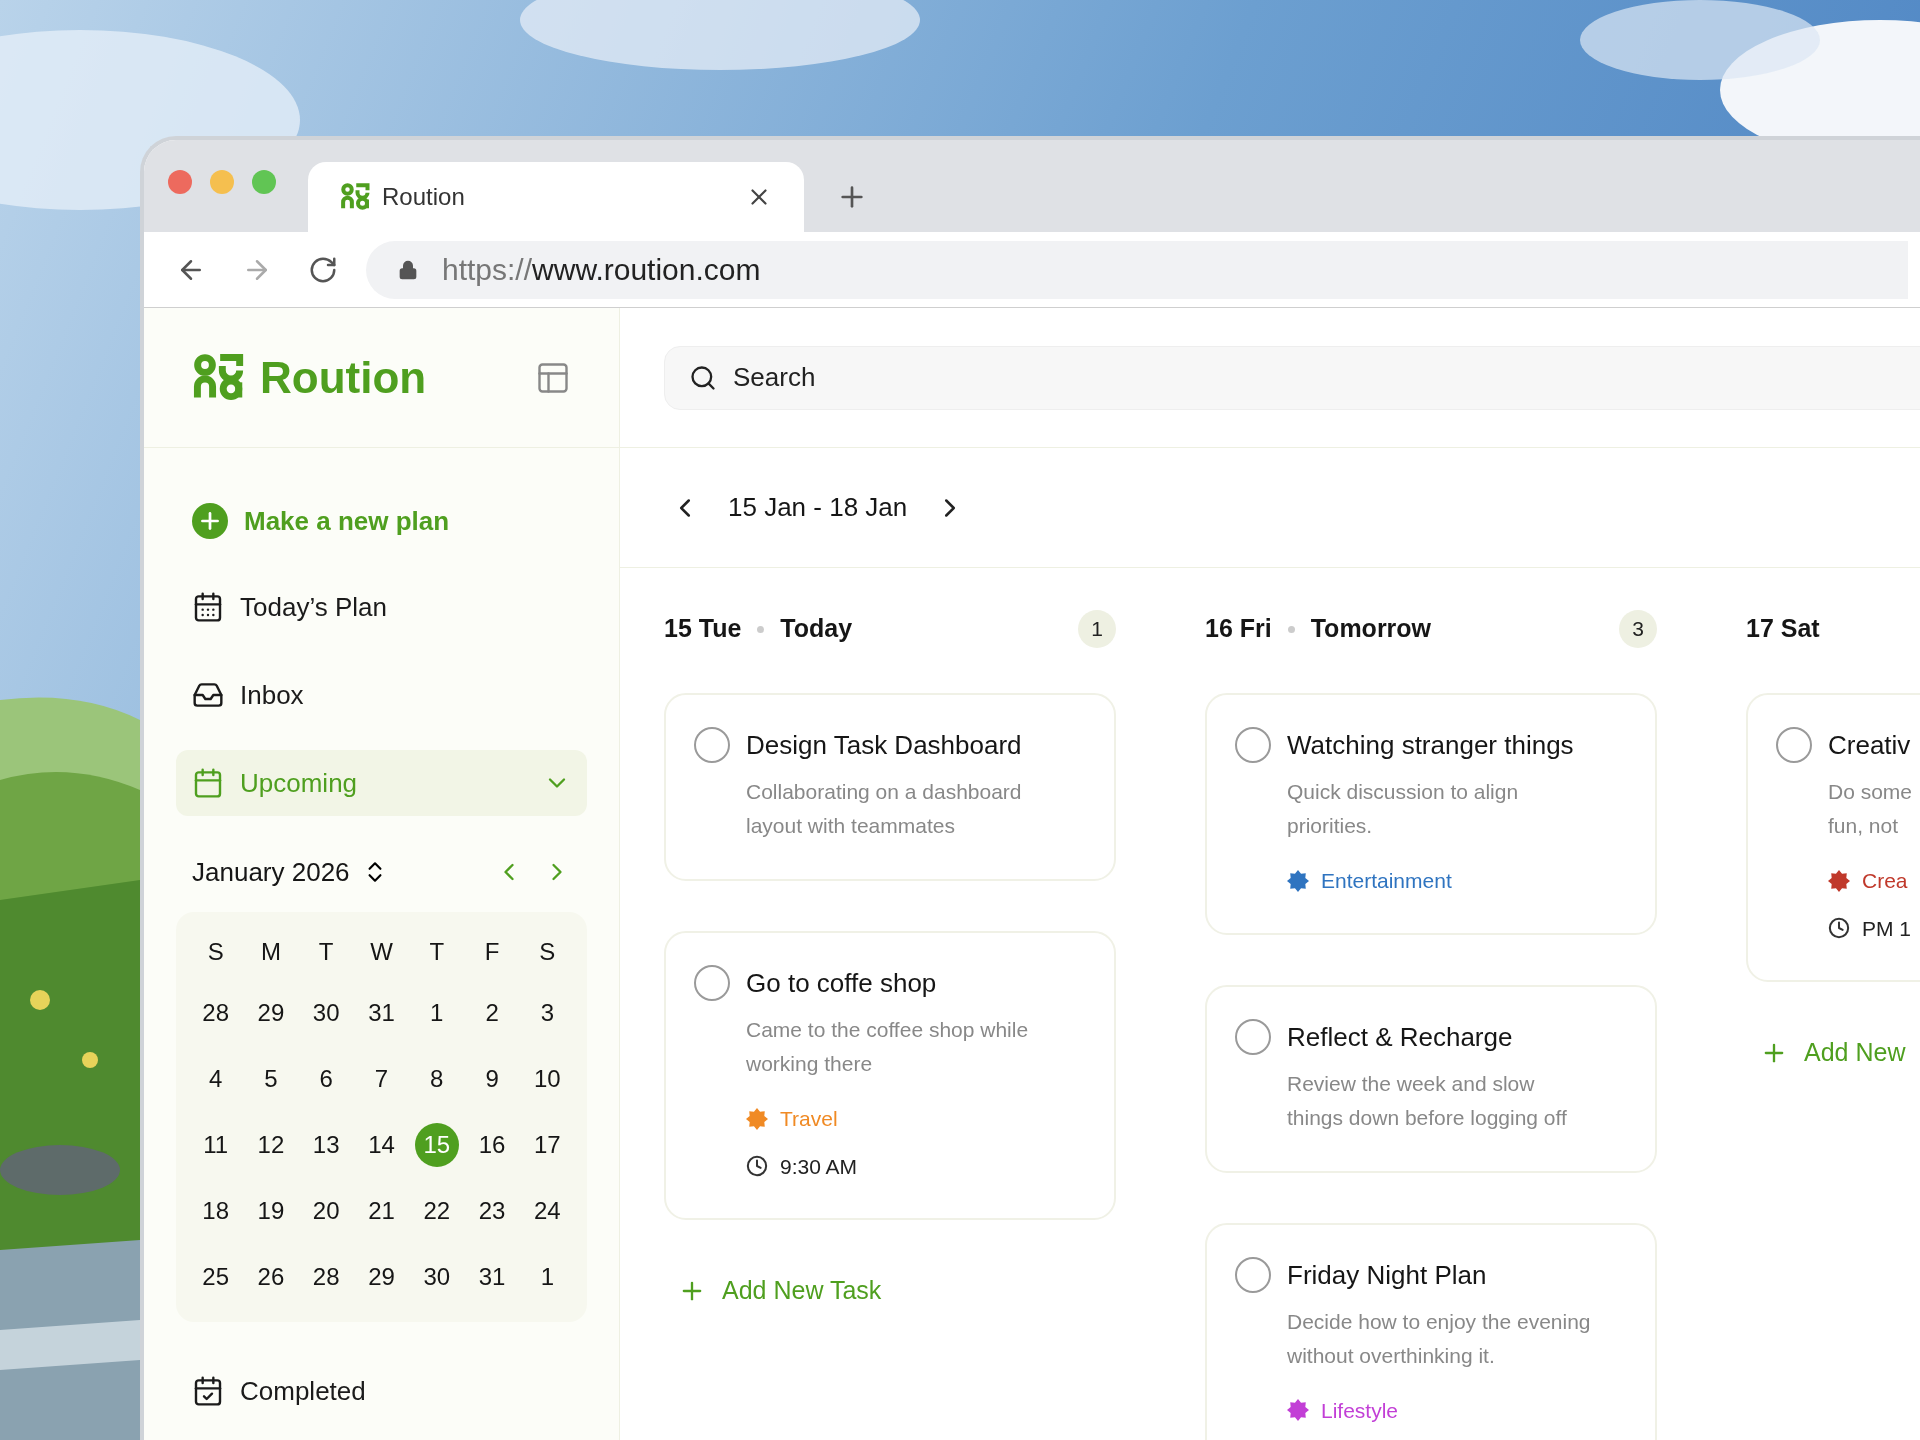 This screenshot has width=1920, height=1440. I want to click on task-count: 1, so click(1097, 629).